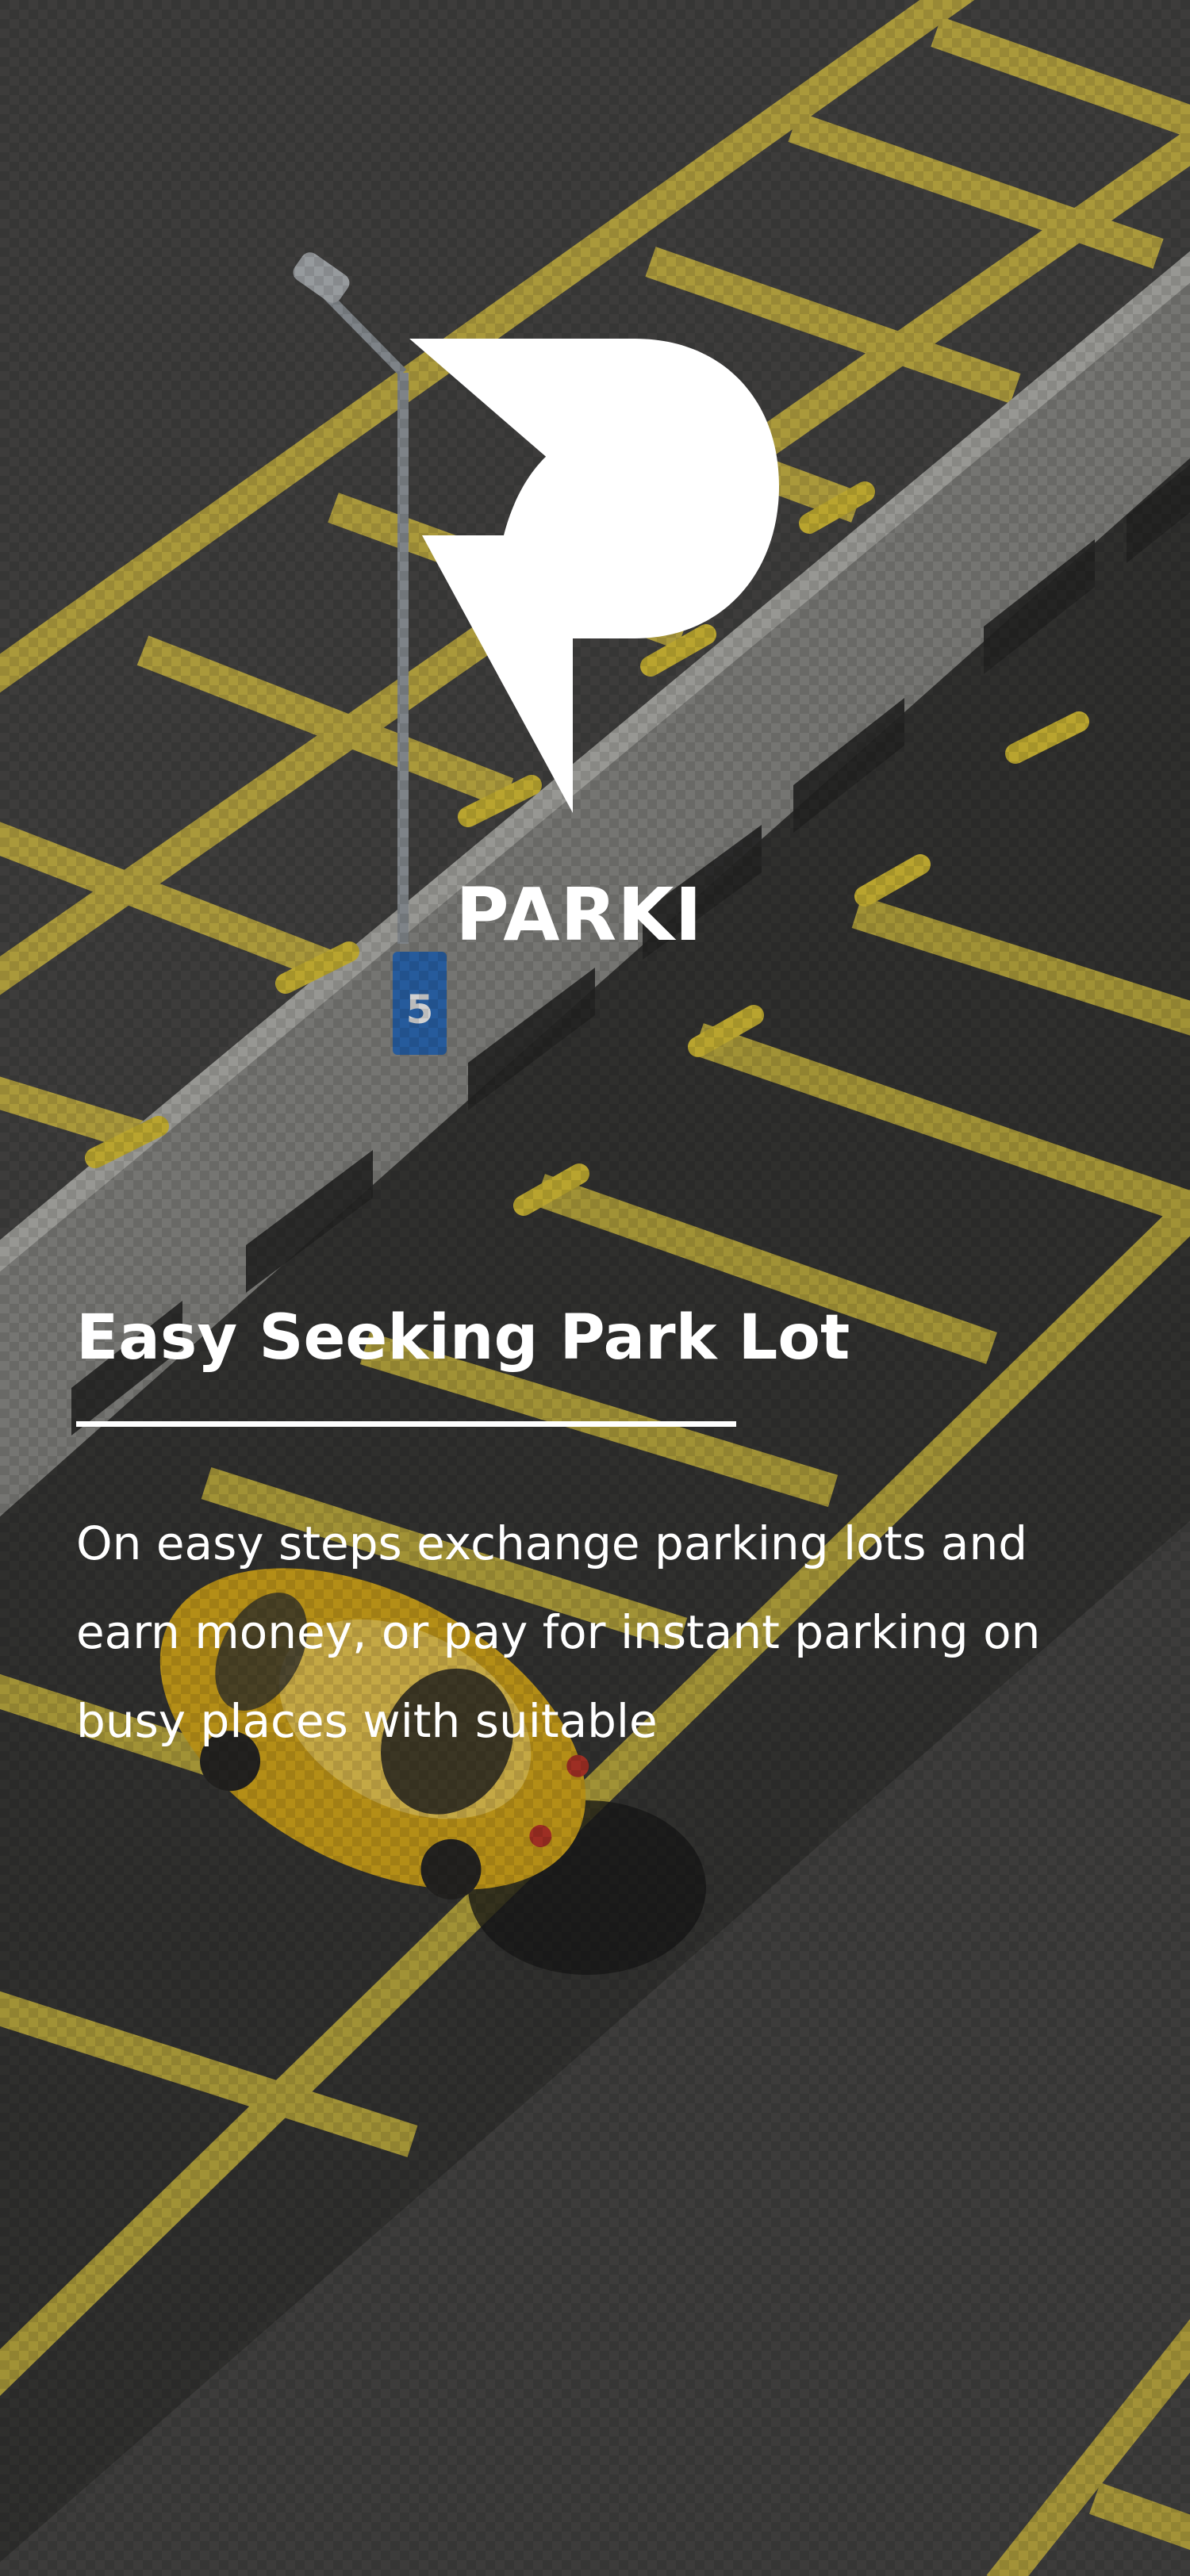 This screenshot has width=1190, height=2576. Describe the element at coordinates (579, 915) in the screenshot. I see `brand-name: PARKI` at that location.